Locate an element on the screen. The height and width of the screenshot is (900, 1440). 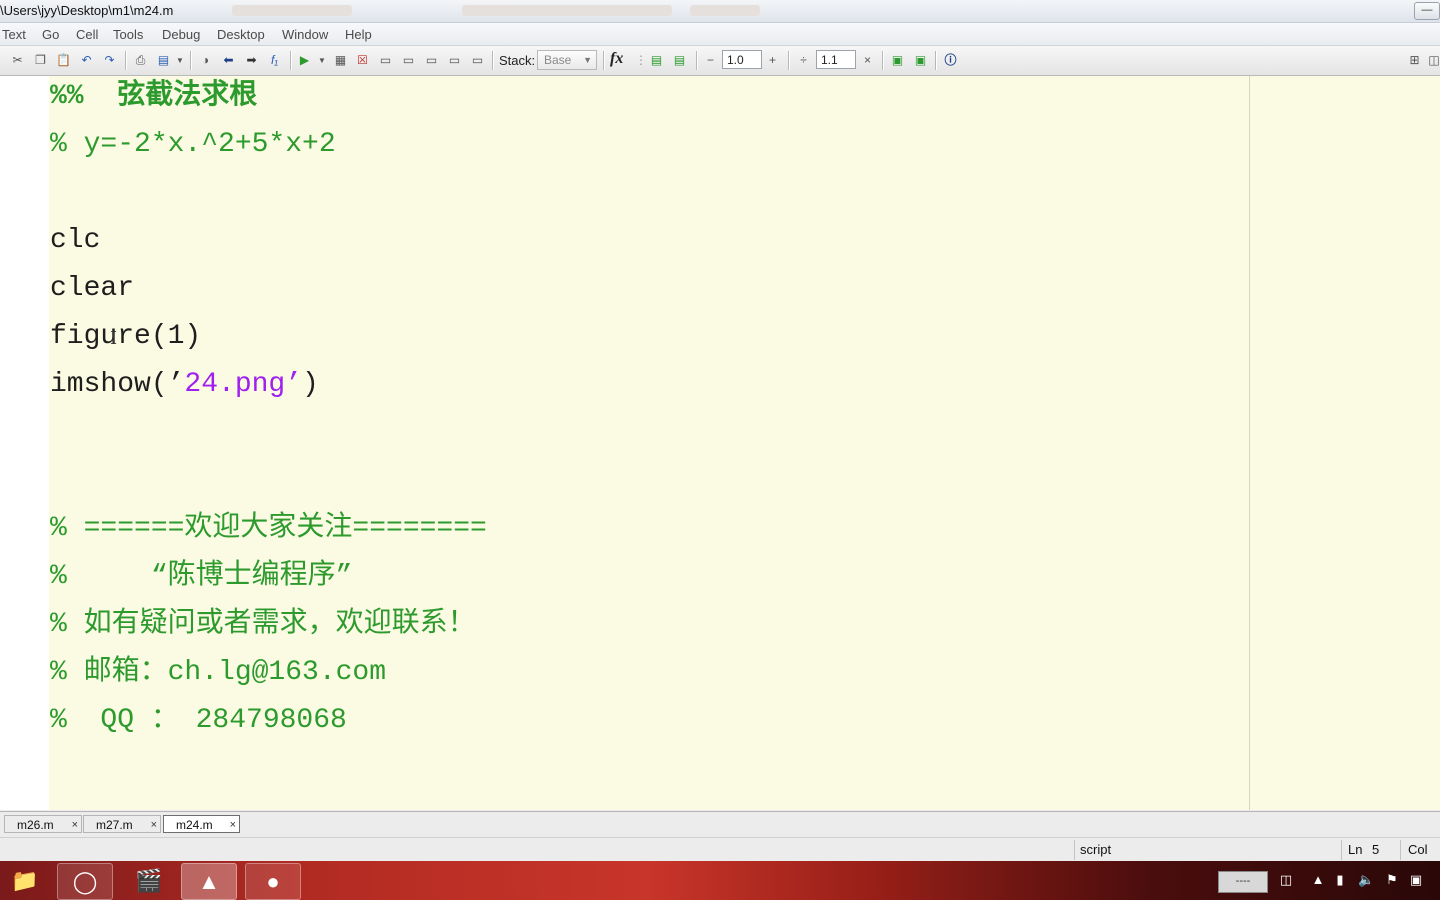
tab-m27: m27.m × is located at coordinates (122, 824).